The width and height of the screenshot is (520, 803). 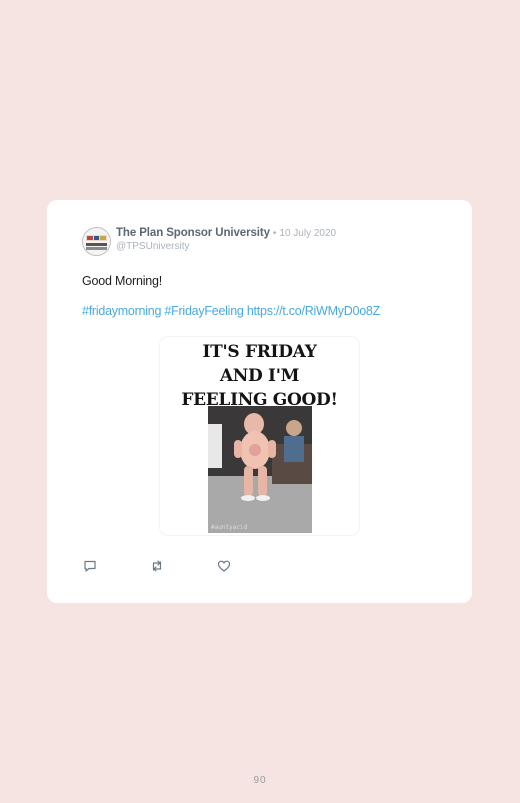 What do you see at coordinates (157, 566) in the screenshot?
I see `retweet-icon` at bounding box center [157, 566].